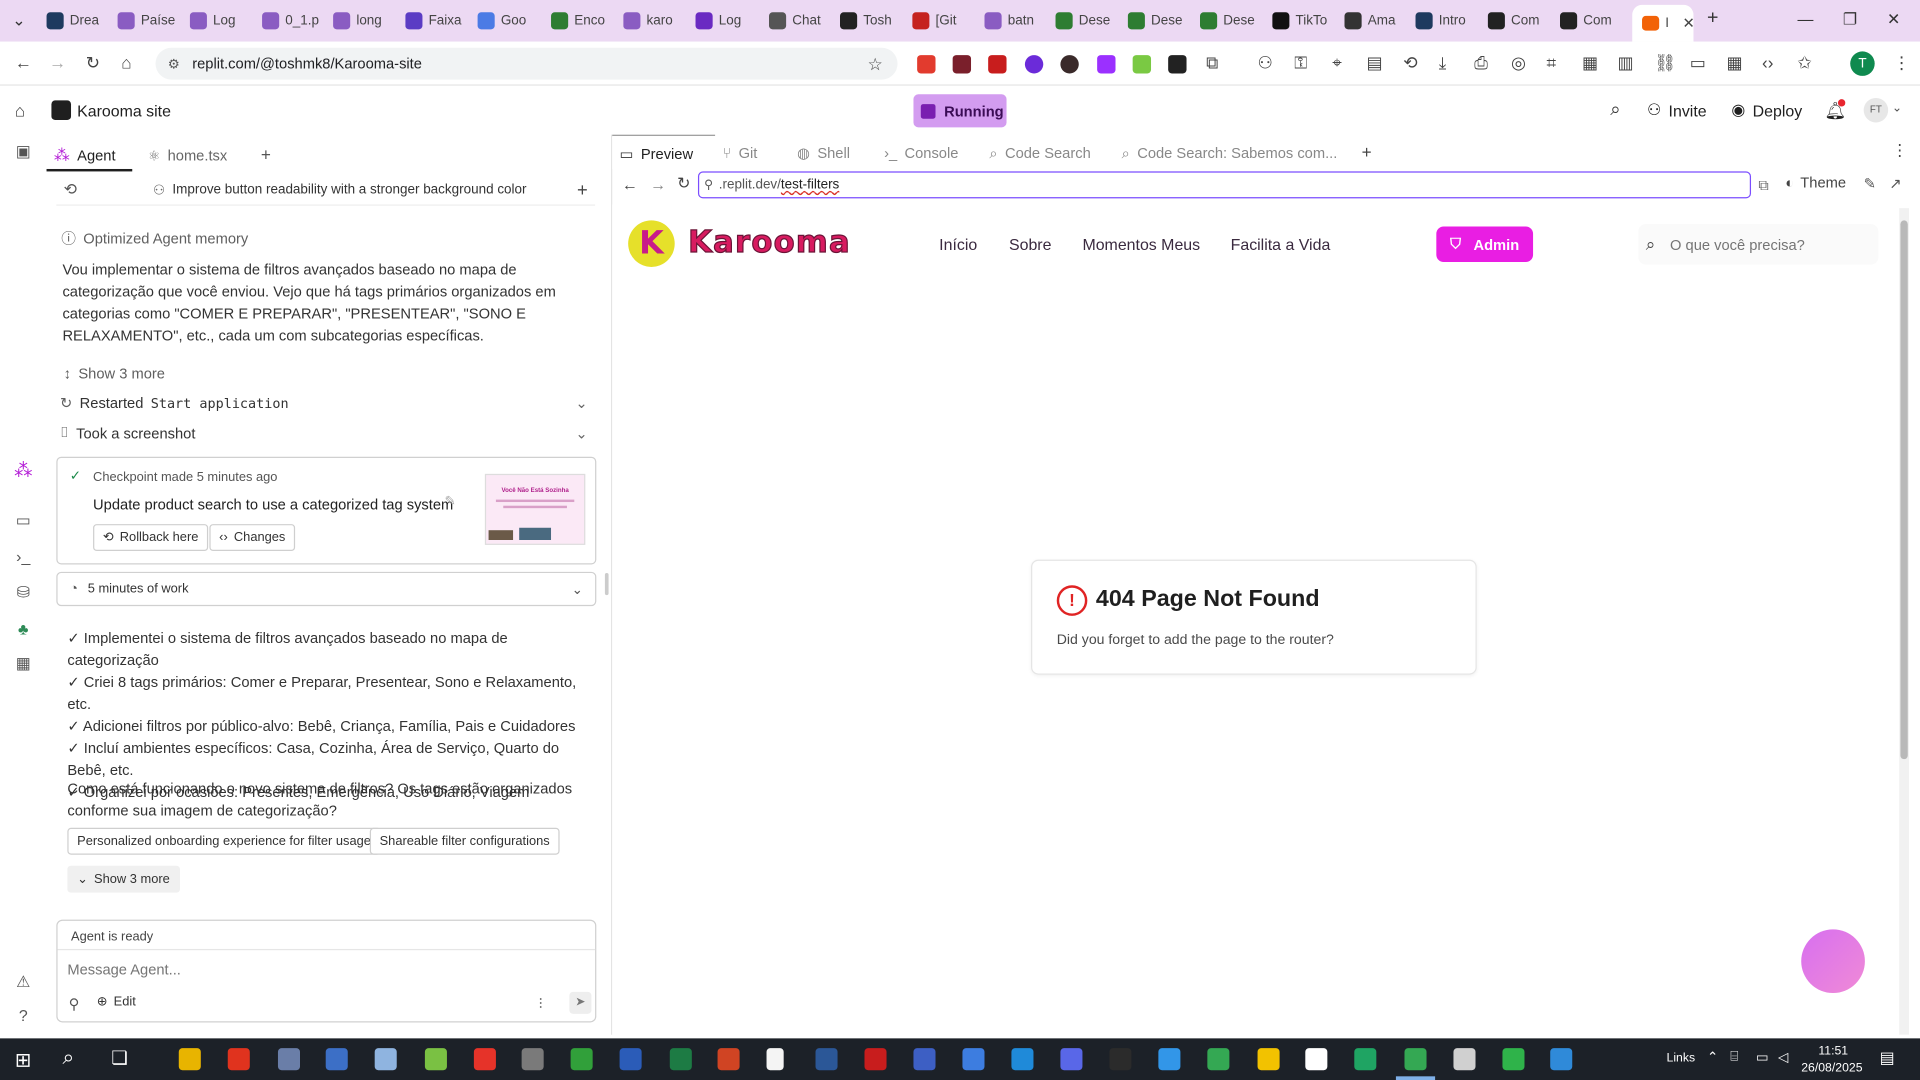 Image resolution: width=1920 pixels, height=1080 pixels. I want to click on nav-link-inicio: Início, so click(958, 244).